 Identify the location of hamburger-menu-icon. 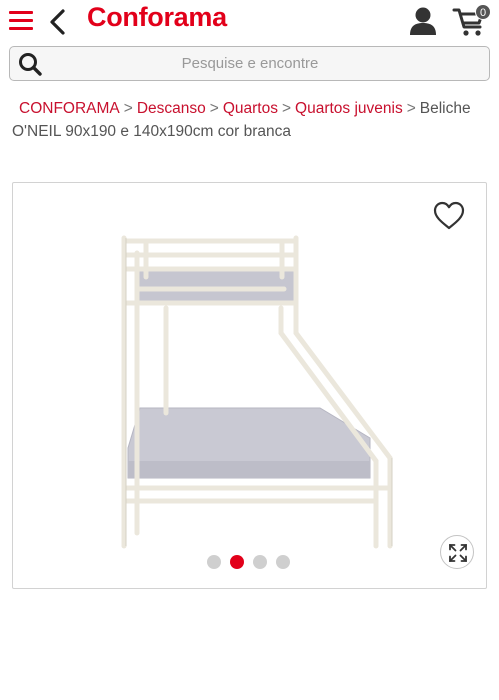
(21, 20).